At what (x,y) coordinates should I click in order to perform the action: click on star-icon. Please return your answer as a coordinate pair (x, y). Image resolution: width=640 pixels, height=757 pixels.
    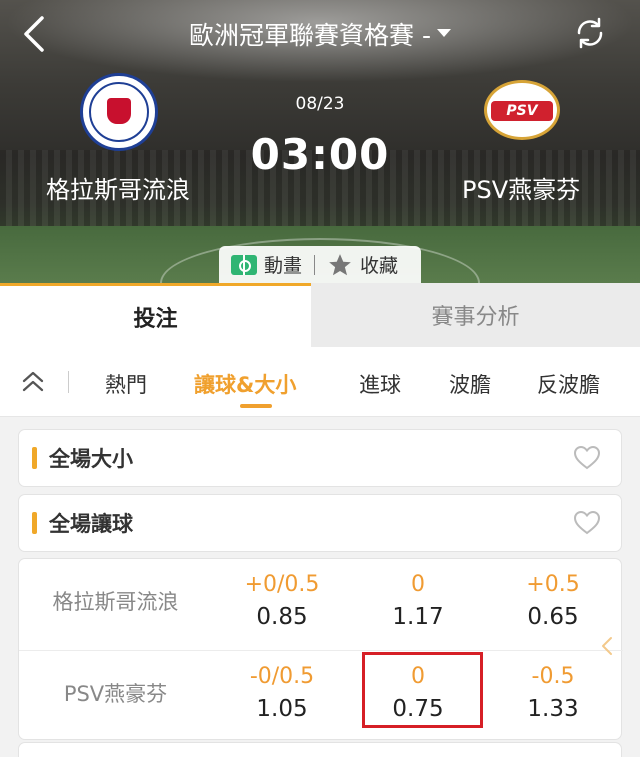
    Looking at the image, I should click on (340, 264).